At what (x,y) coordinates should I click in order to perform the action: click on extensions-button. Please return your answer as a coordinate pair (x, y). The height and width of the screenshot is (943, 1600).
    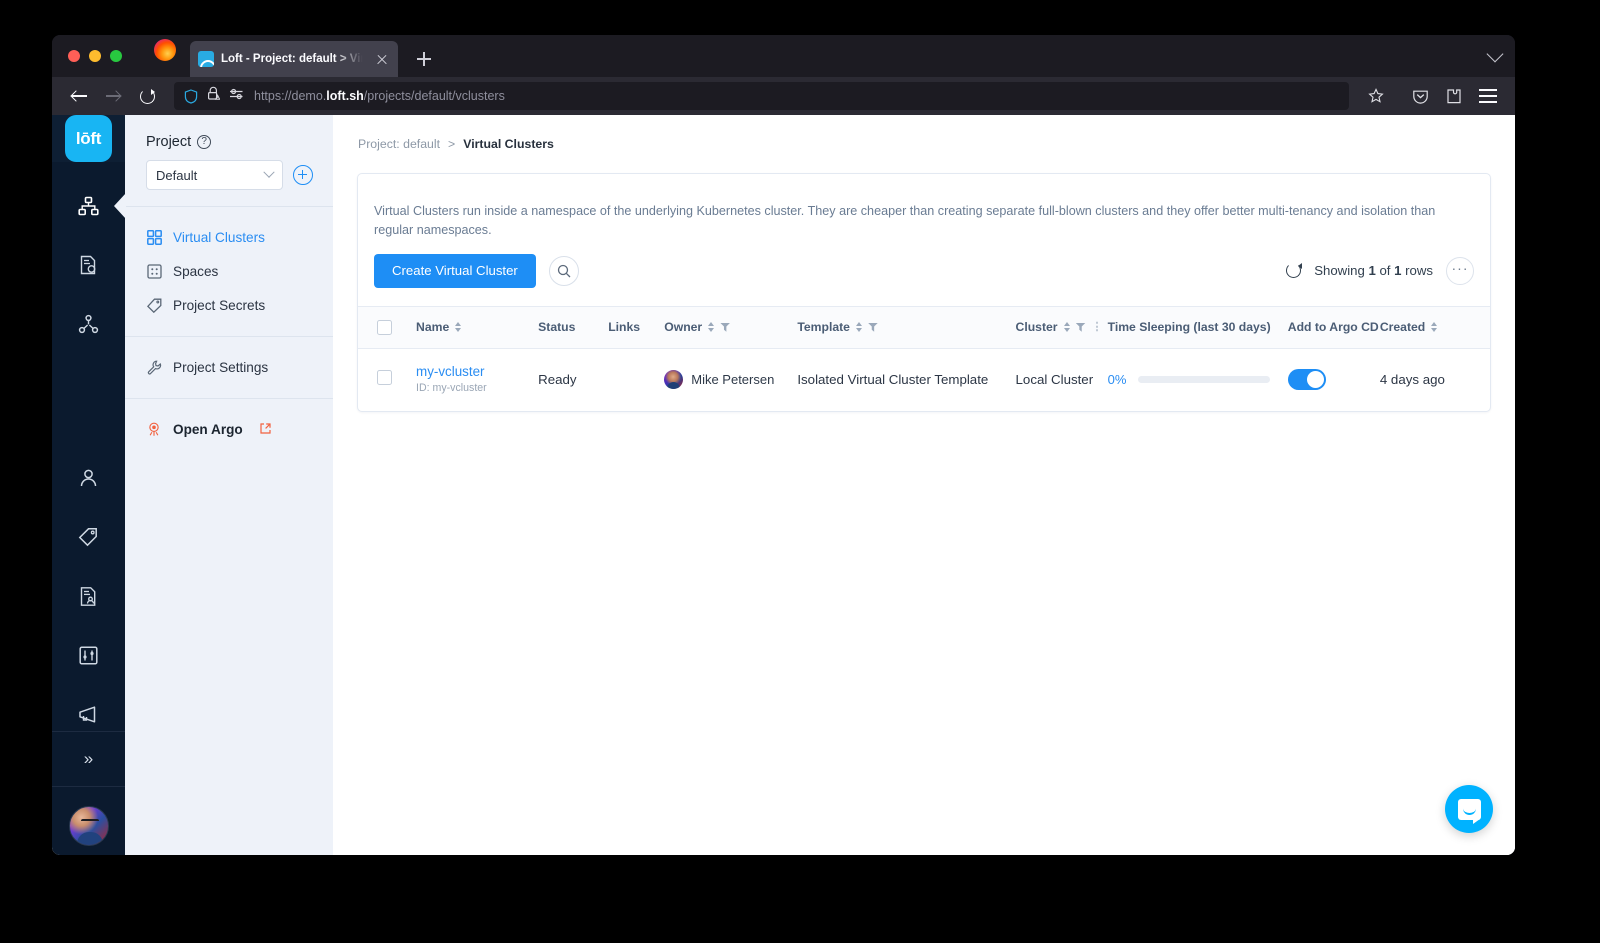
    Looking at the image, I should click on (1454, 96).